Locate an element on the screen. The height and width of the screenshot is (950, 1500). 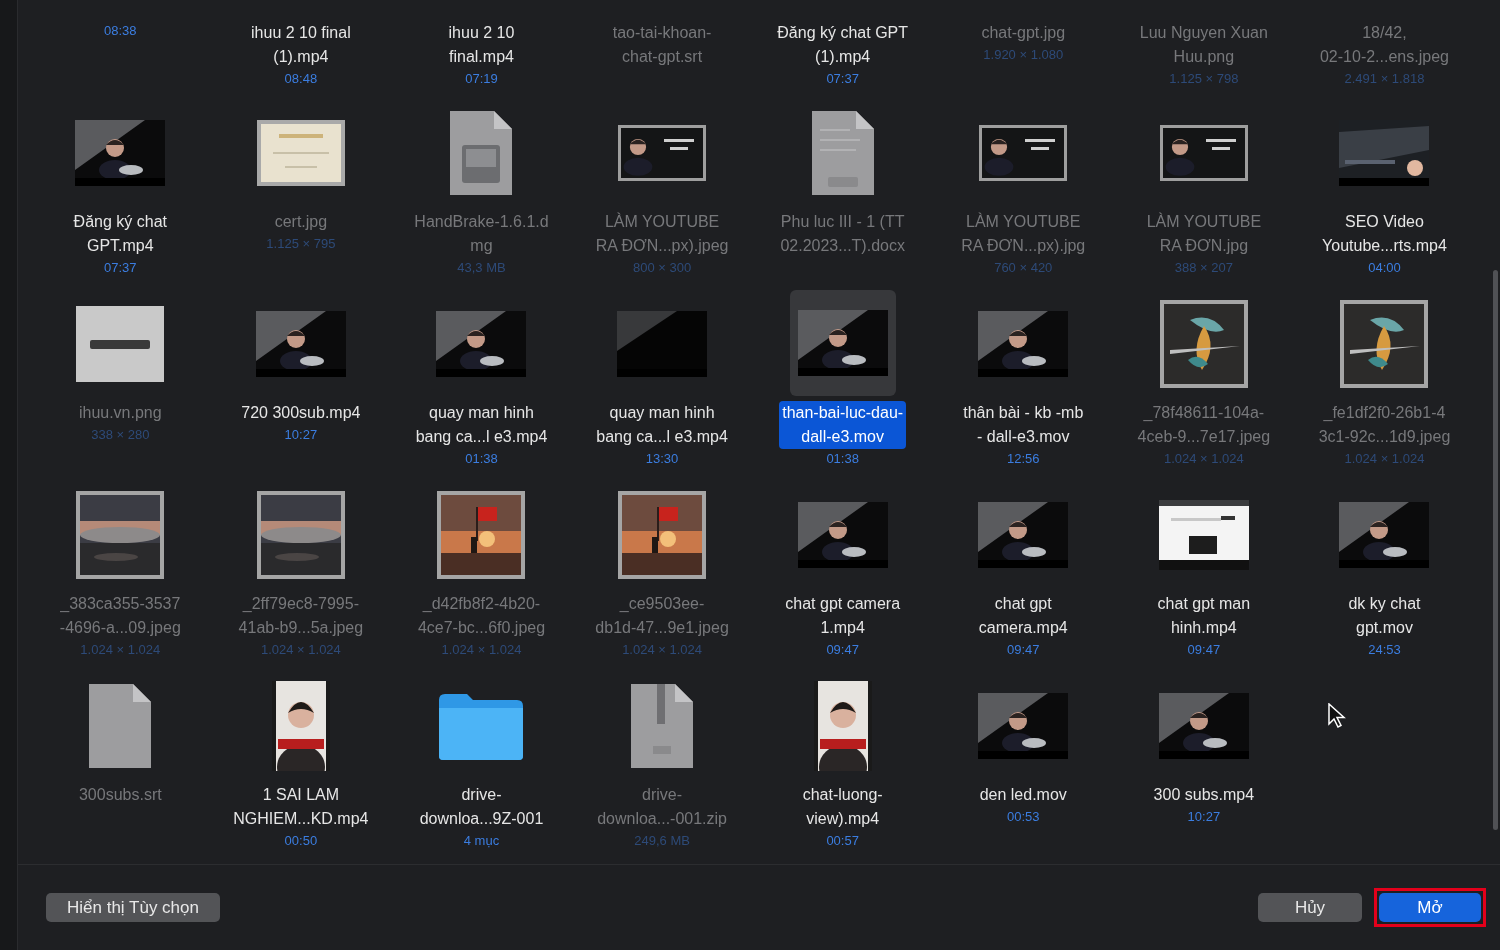
file-detail: 00:50 is located at coordinates (301, 841).